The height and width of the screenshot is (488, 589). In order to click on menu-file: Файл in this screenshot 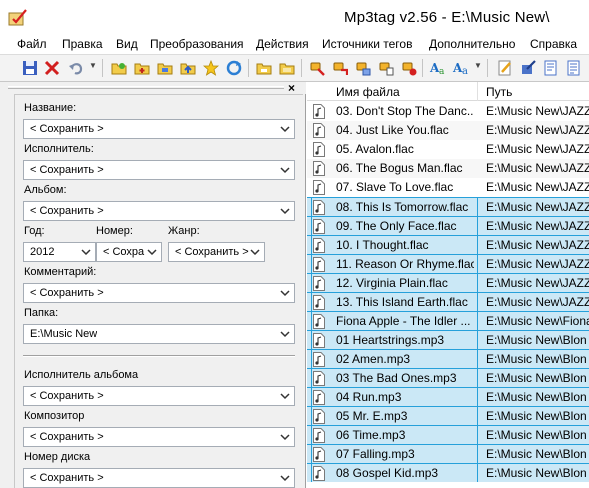, I will do `click(32, 44)`.